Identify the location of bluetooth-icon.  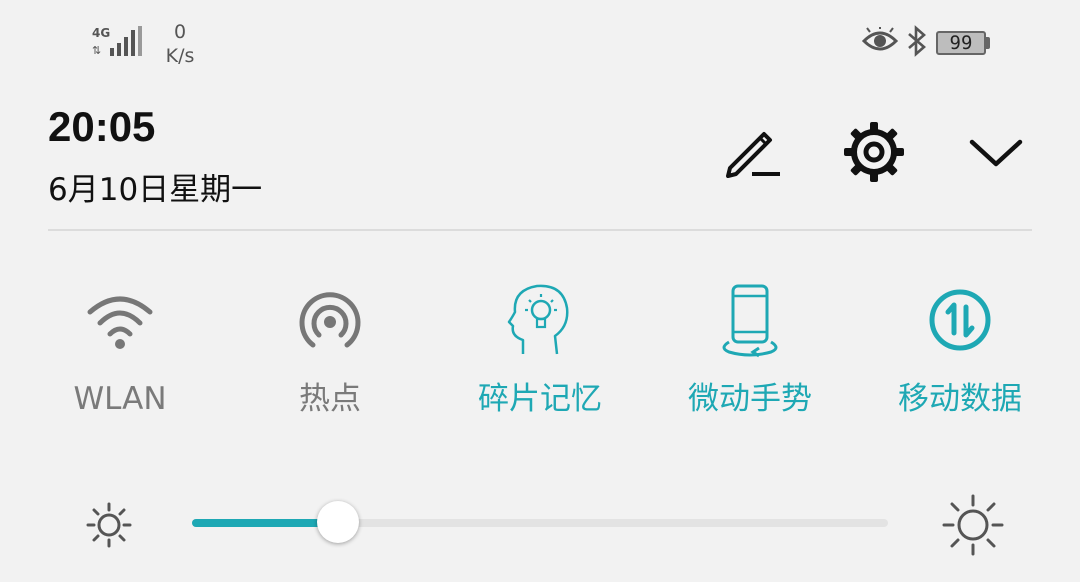
(917, 43).